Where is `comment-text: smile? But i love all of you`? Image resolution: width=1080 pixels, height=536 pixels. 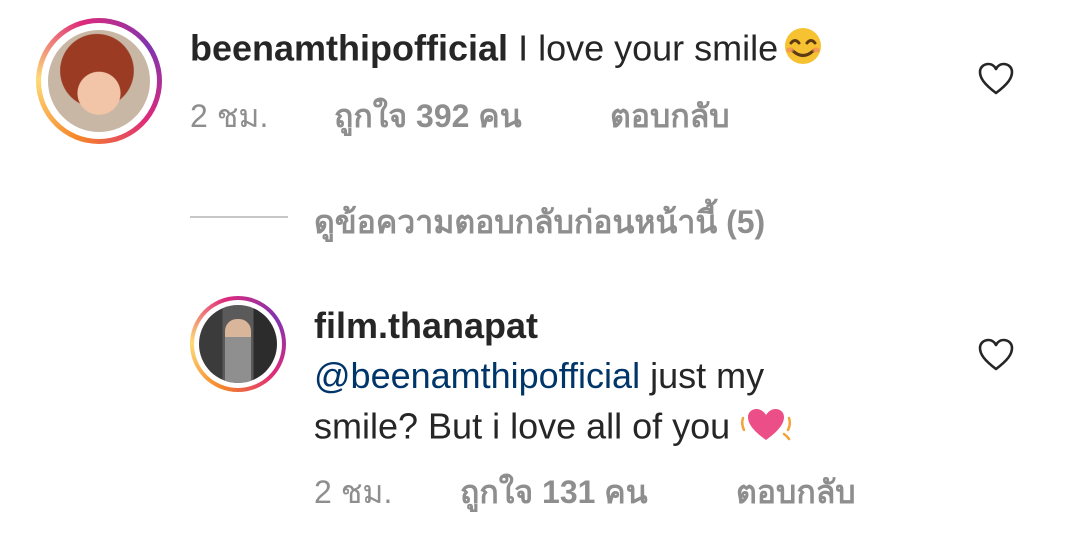 comment-text: smile? But i love all of you is located at coordinates (527, 426).